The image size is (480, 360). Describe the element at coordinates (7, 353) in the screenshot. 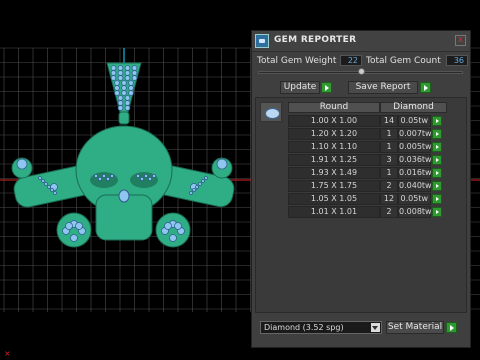

I see `axis-marker: ×` at that location.